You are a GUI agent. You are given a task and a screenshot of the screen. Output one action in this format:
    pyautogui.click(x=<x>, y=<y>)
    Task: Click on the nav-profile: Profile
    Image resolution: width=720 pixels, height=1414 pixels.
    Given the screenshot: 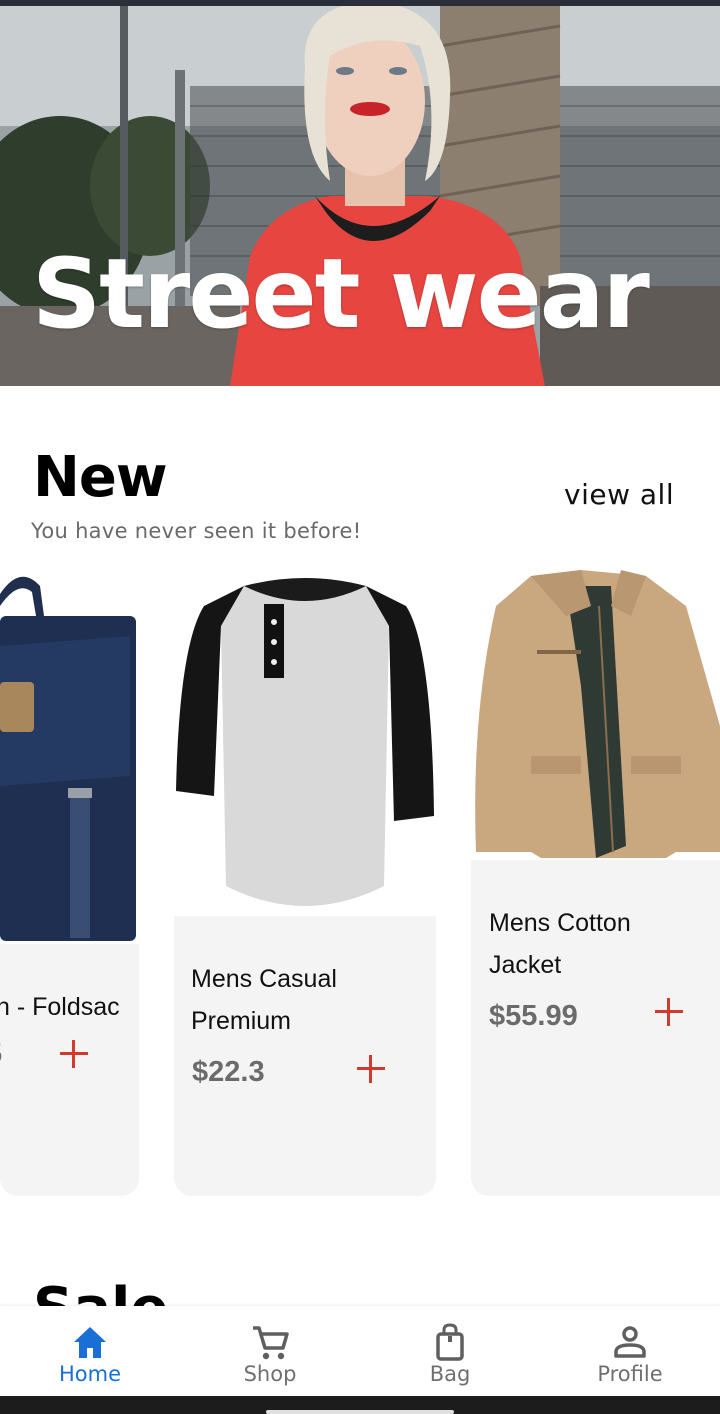 What is the action you would take?
    pyautogui.click(x=630, y=1351)
    